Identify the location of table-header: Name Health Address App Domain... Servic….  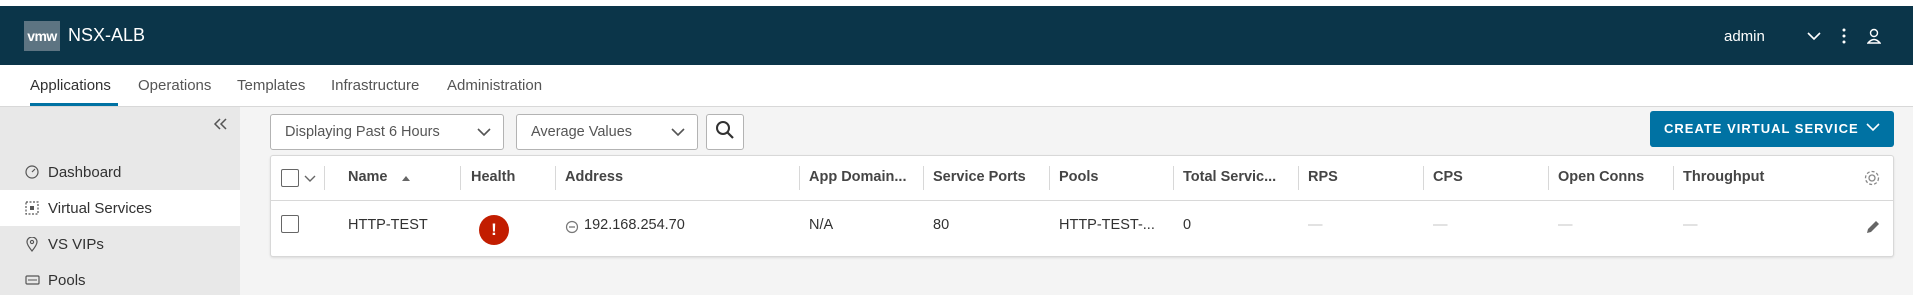
(1082, 178).